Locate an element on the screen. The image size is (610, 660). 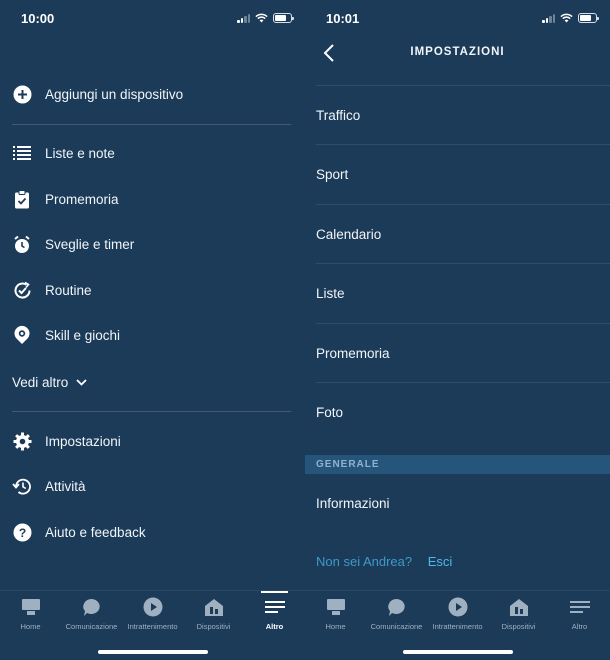
status-bar: 10:00 is located at coordinates (152, 19).